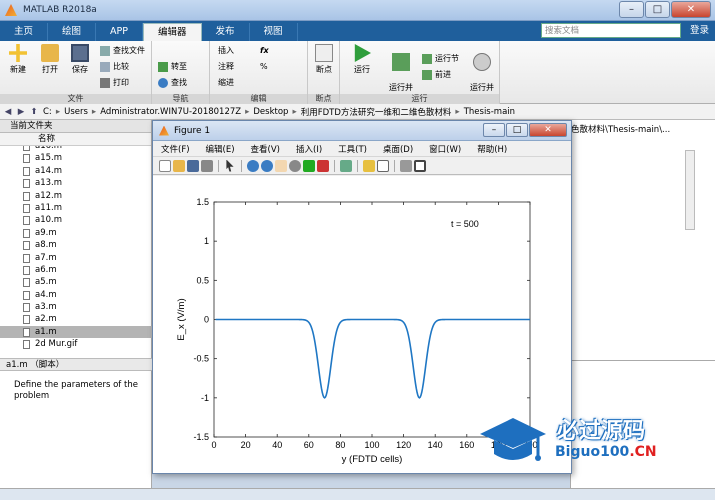  I want to click on new-button: 新建, so click(18, 59).